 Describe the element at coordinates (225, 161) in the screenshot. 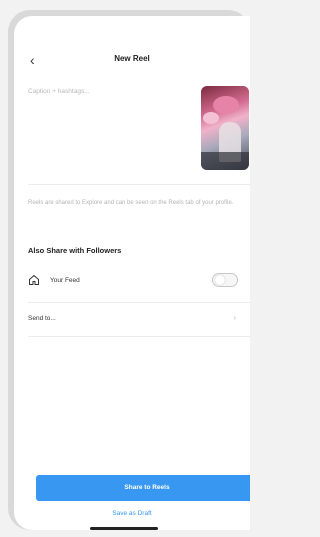

I see `thumbnail-shadow` at that location.